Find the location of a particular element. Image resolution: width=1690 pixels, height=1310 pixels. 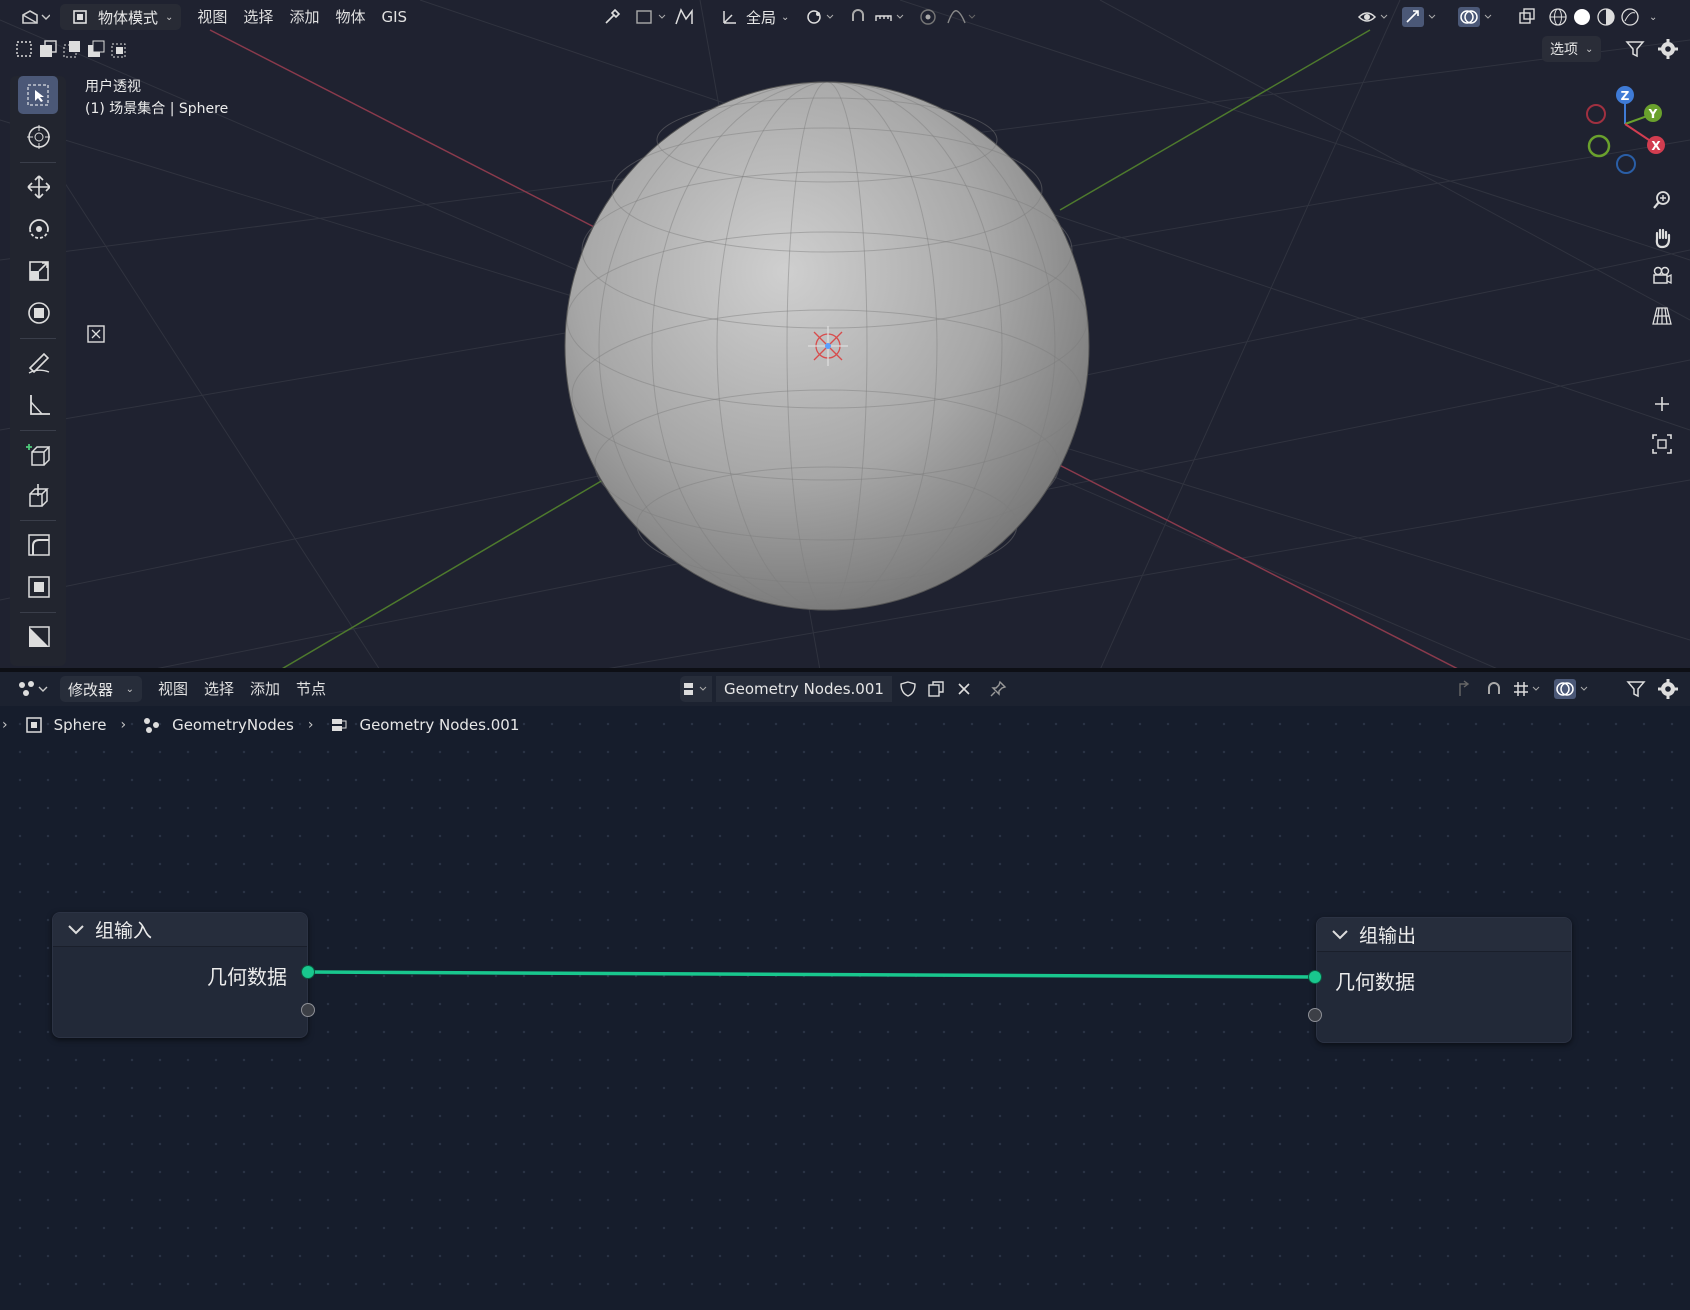

breadcrumb-modifier: GeometryNodes is located at coordinates (217, 725).